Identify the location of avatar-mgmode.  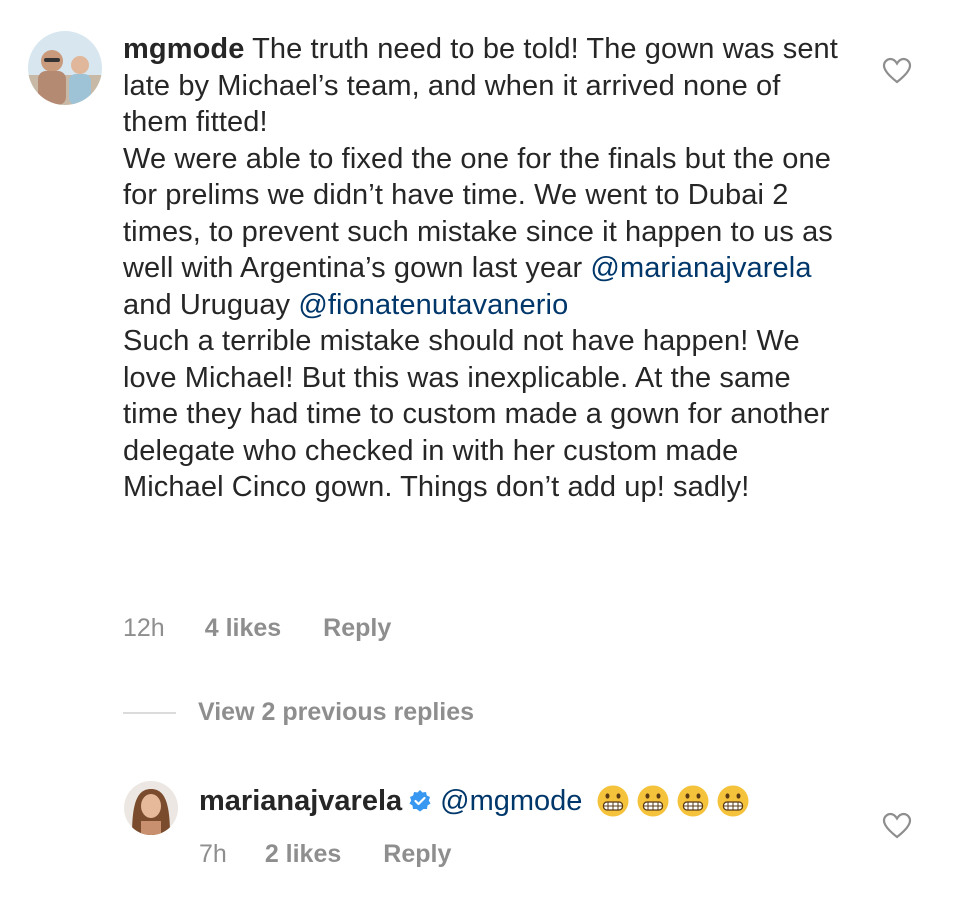
(65, 68).